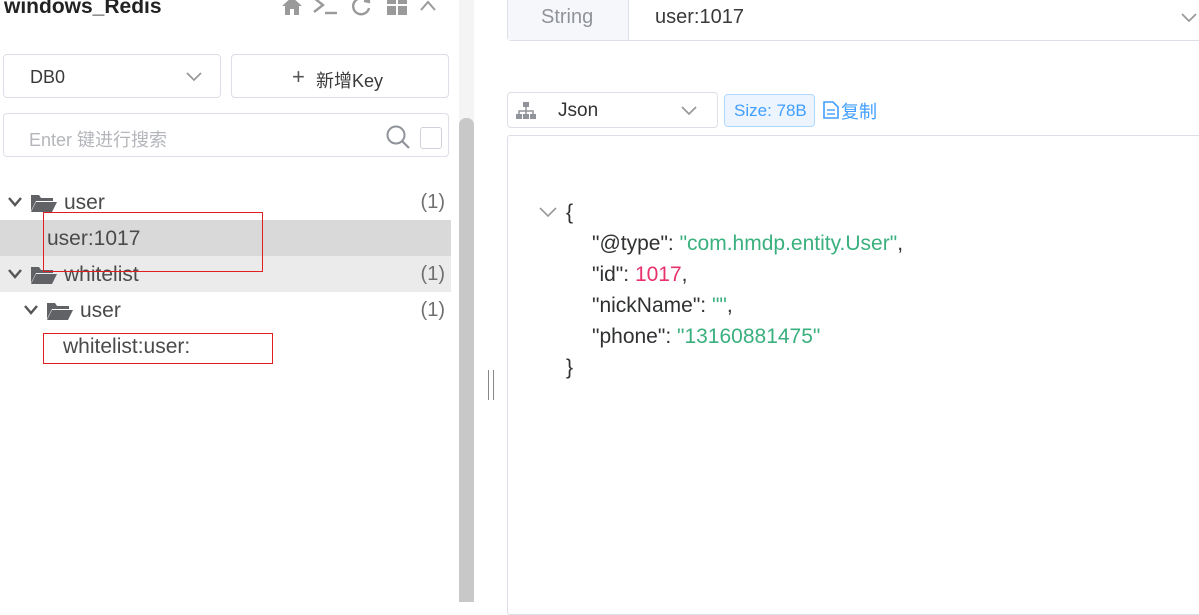  I want to click on tree-label: whitelist, so click(101, 274).